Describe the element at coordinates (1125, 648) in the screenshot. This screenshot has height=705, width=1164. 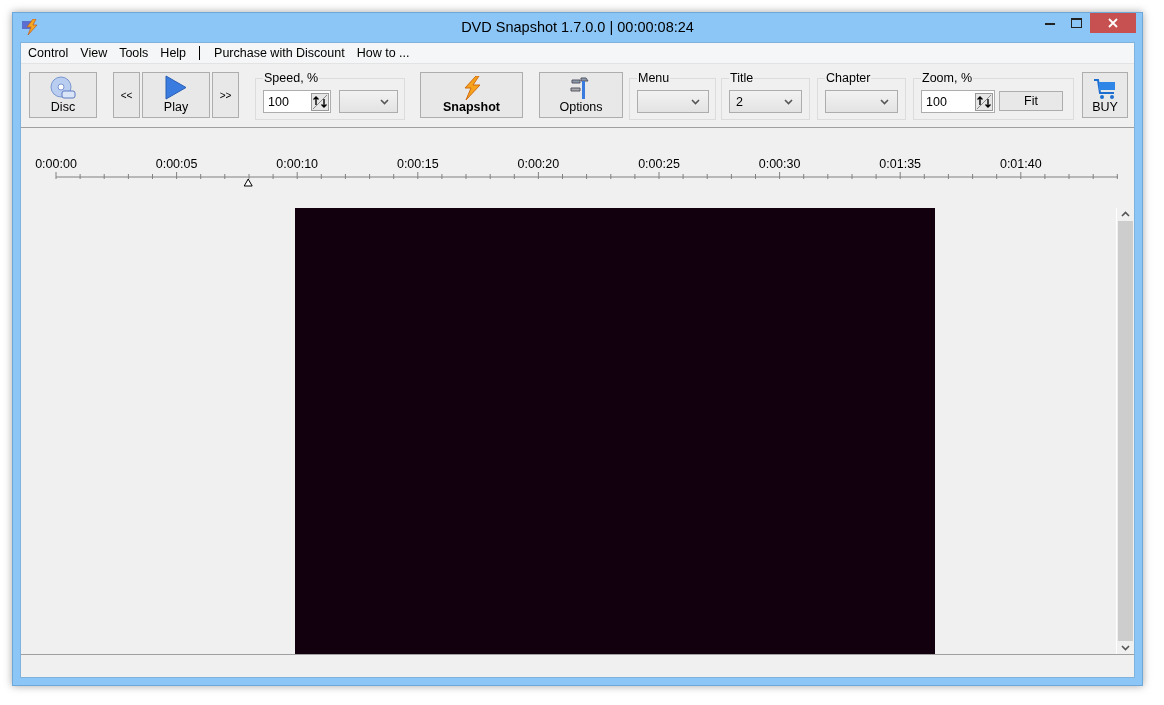
I see `scroll-down-icon` at that location.